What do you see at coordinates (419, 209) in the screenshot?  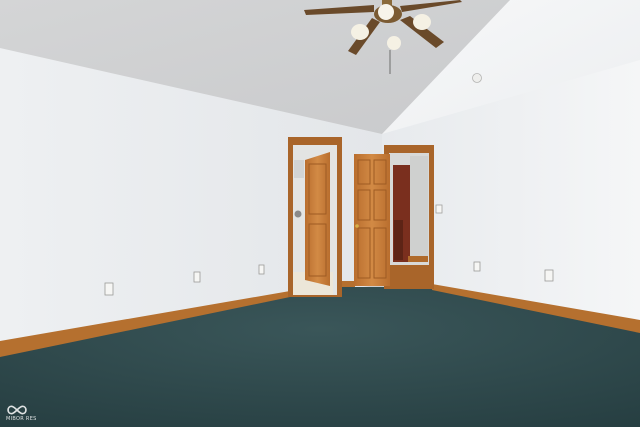 I see `closet-wall` at bounding box center [419, 209].